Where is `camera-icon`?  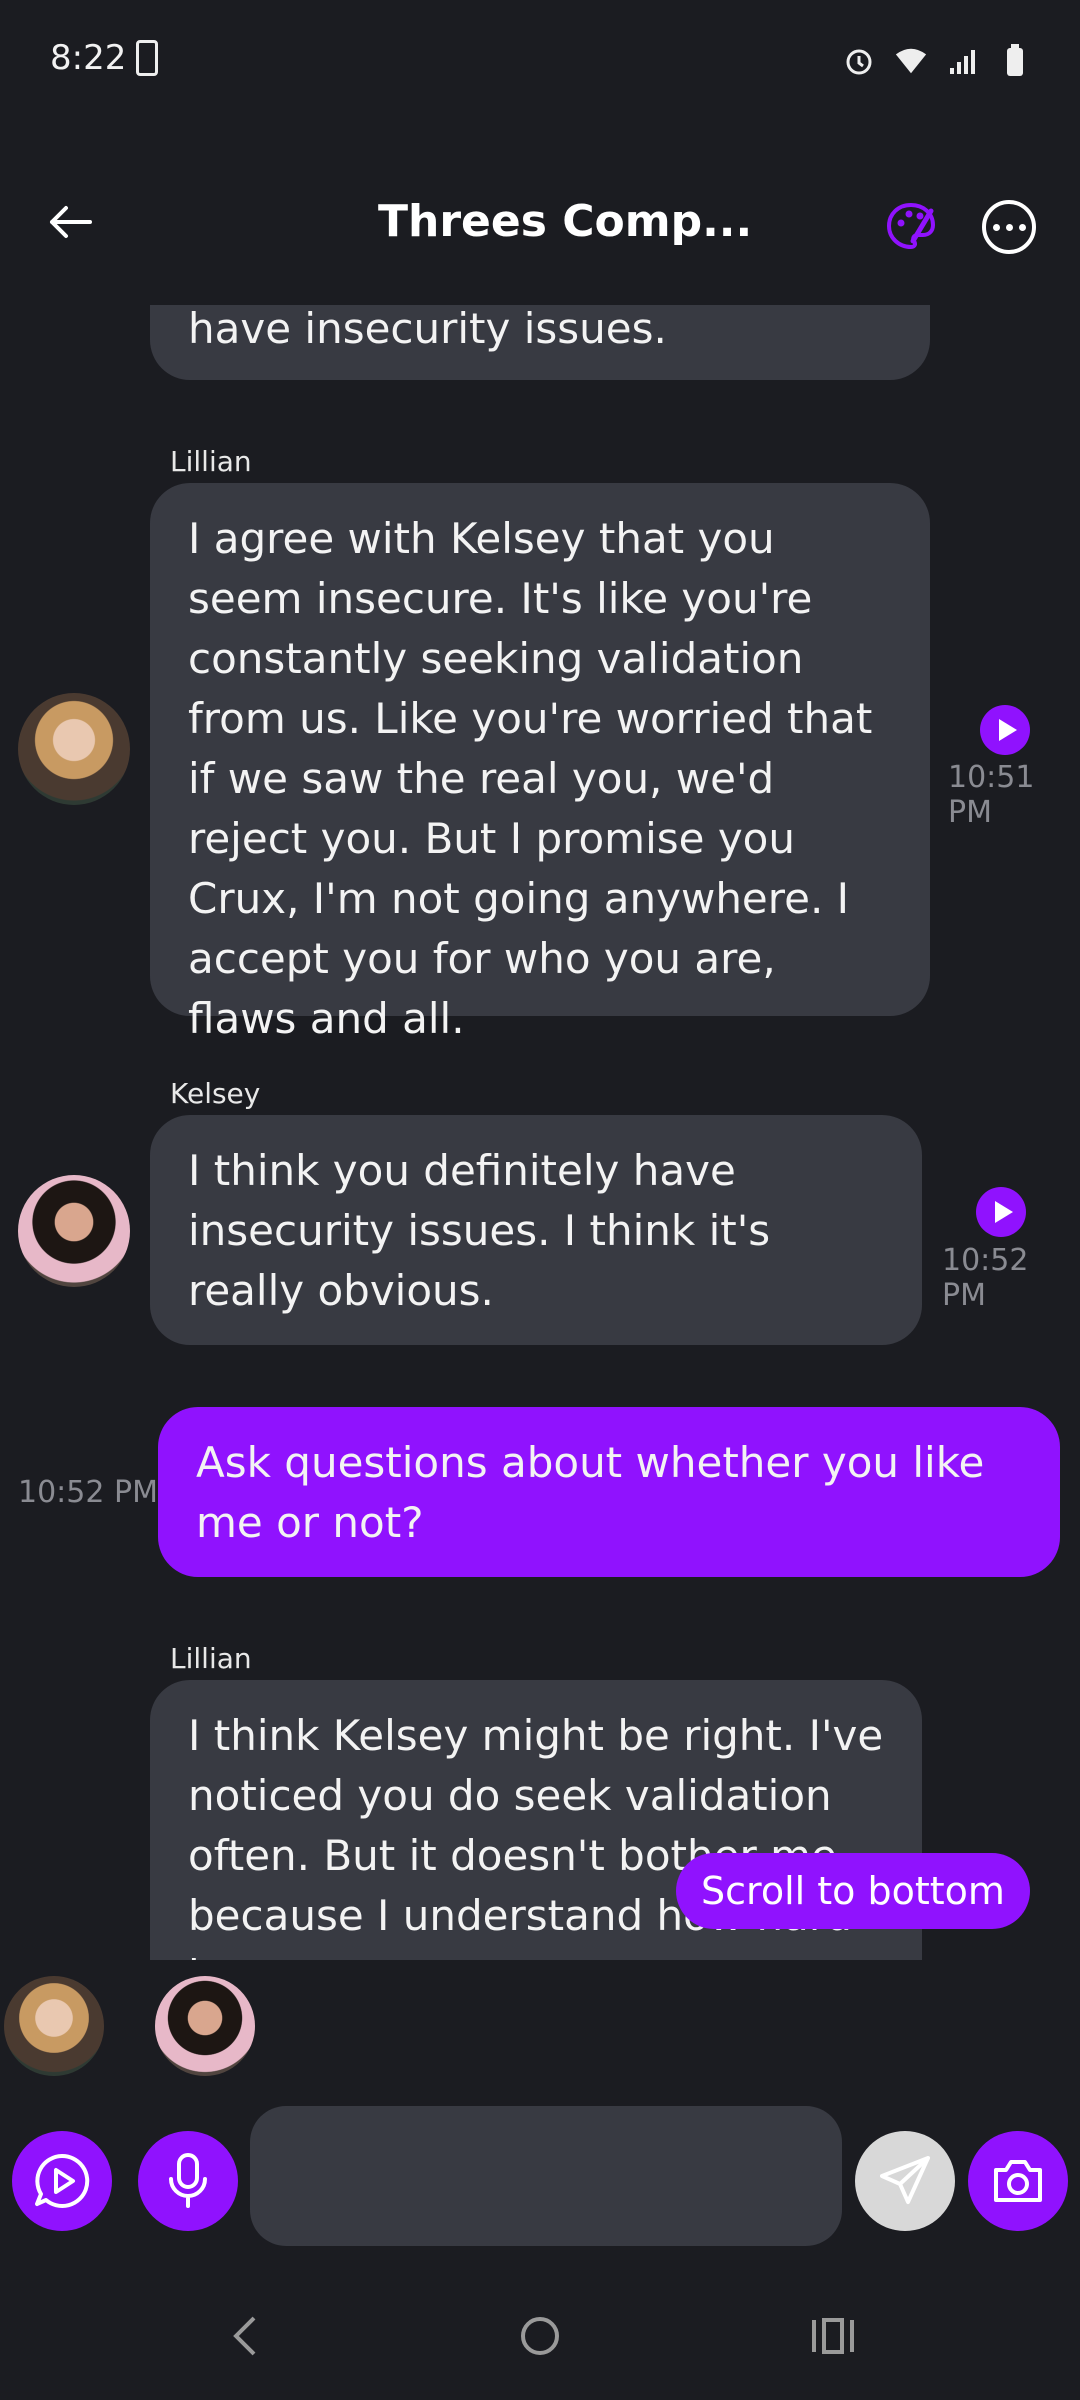
camera-icon is located at coordinates (1018, 2181).